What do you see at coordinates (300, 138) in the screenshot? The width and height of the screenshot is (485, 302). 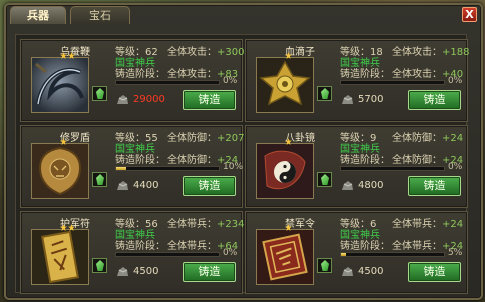 I see `item-name: 八卦镜` at bounding box center [300, 138].